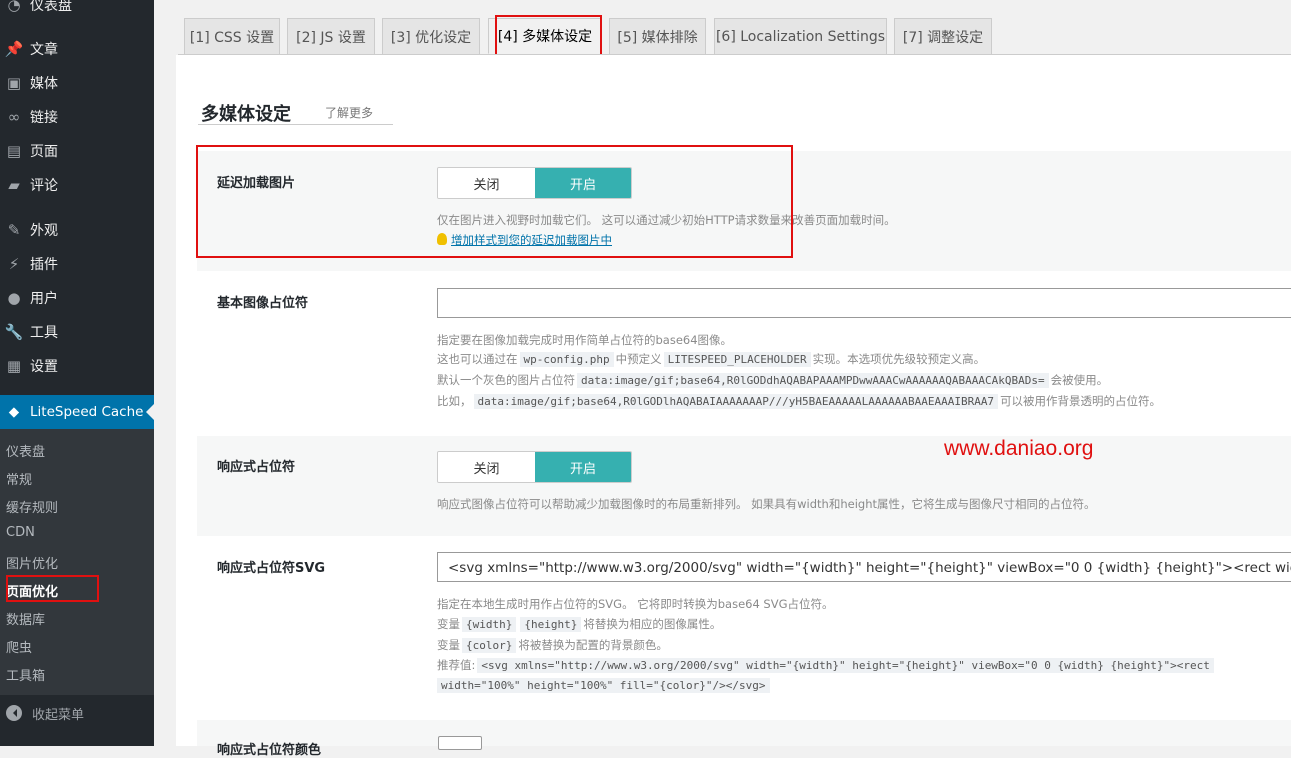 The width and height of the screenshot is (1291, 758). I want to click on text: 比如，, so click(454, 401).